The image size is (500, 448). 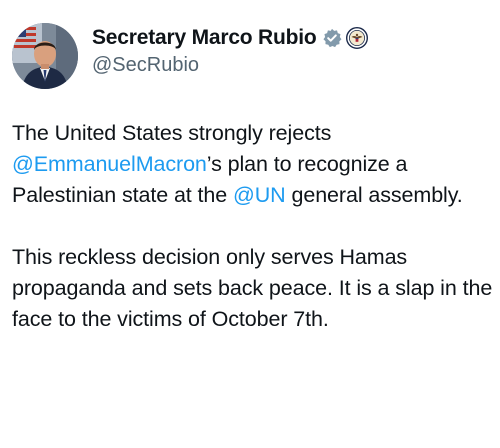 I want to click on text-segment: general assembly., so click(x=374, y=195).